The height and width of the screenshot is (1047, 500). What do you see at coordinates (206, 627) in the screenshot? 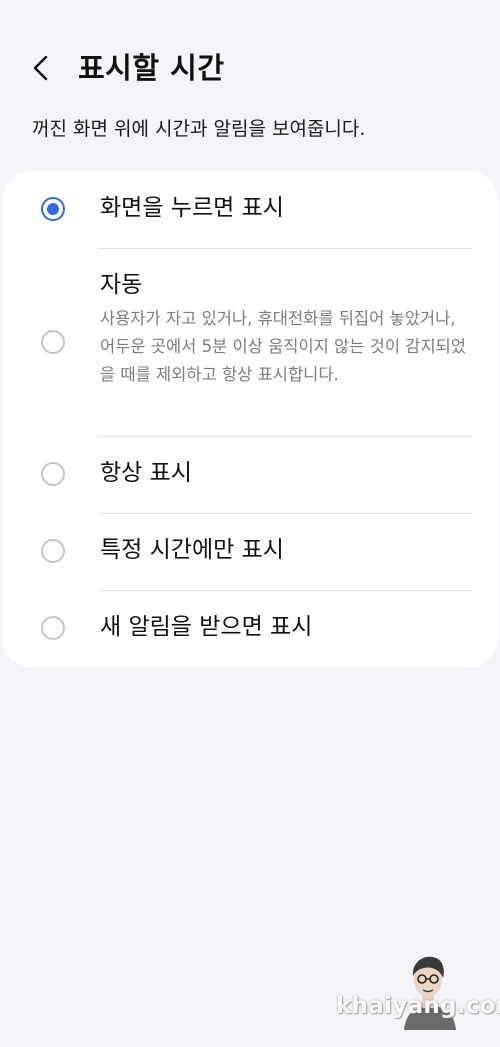
I see `option-label: 새 알림을 받으면 표시` at bounding box center [206, 627].